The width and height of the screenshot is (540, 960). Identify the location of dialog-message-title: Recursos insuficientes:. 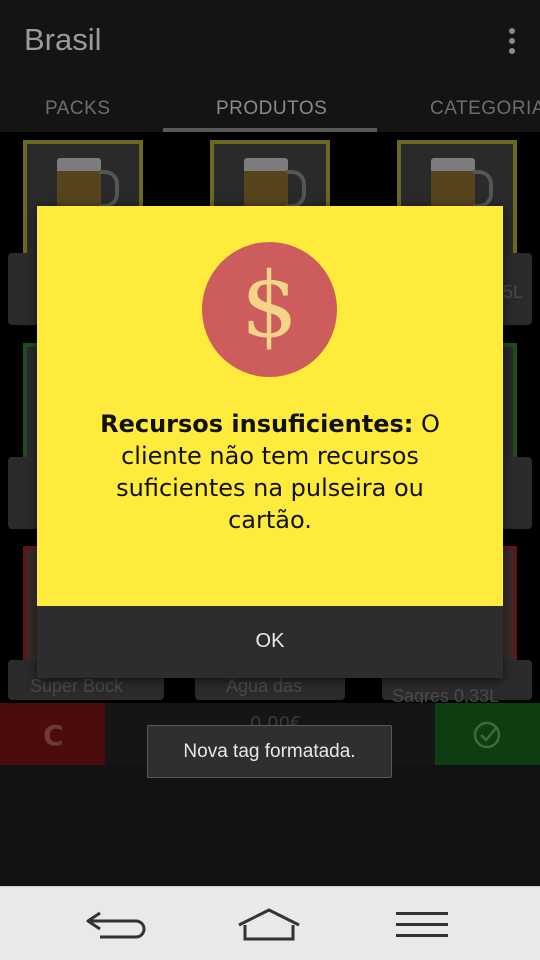
(257, 424).